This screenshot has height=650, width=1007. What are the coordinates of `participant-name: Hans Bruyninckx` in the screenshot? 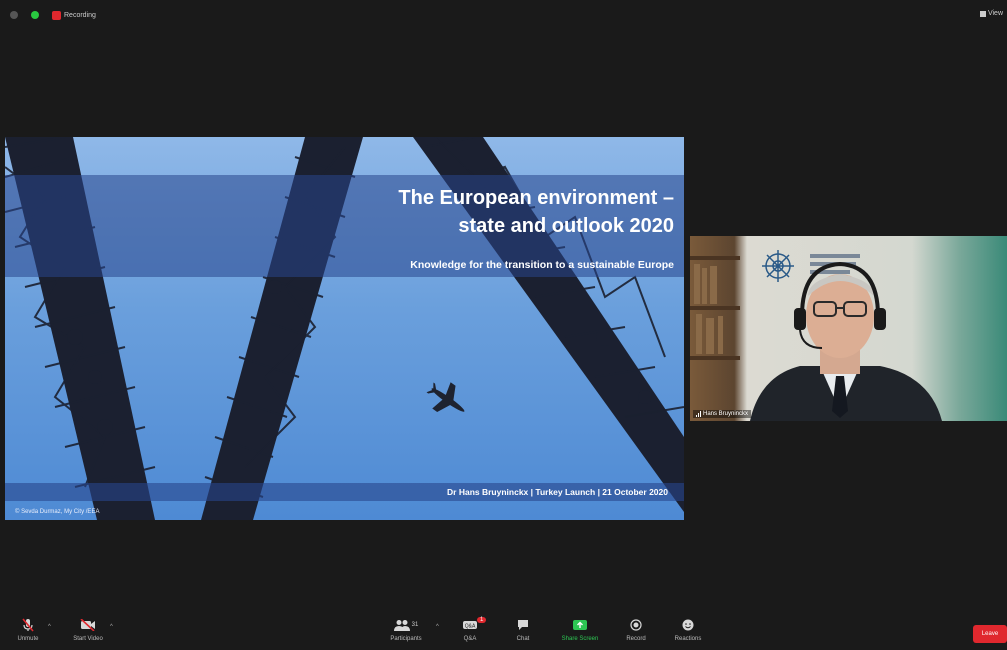 It's located at (726, 414).